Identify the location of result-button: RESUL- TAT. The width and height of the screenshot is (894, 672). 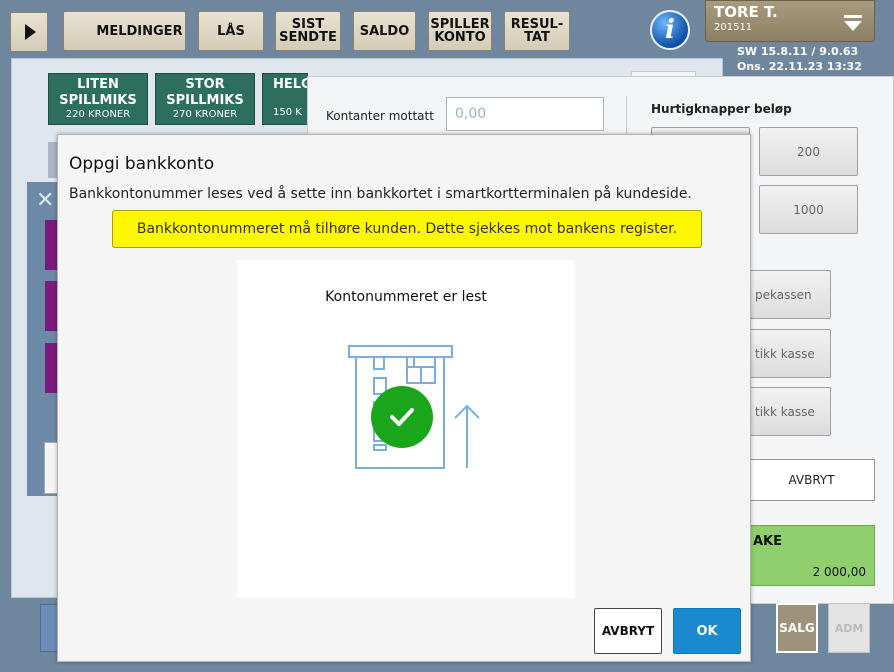
(537, 31).